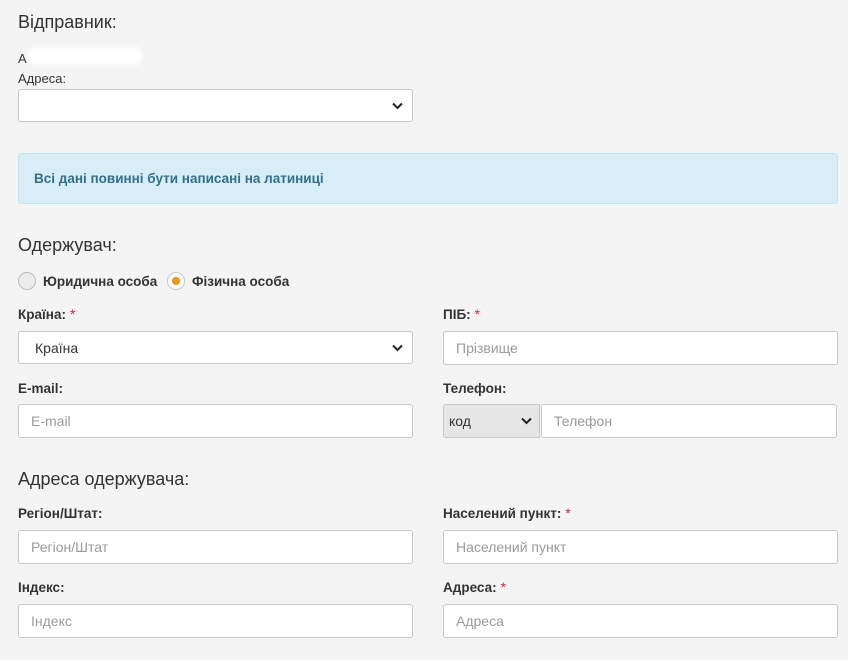 The width and height of the screenshot is (848, 660). I want to click on region-label: Регіон/Штат:, so click(60, 513).